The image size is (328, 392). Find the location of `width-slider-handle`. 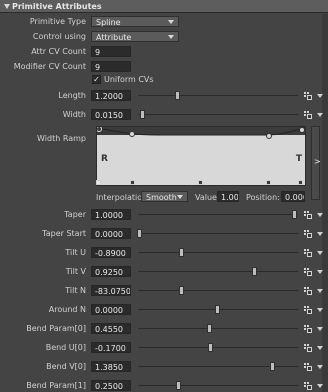

width-slider-handle is located at coordinates (142, 114).